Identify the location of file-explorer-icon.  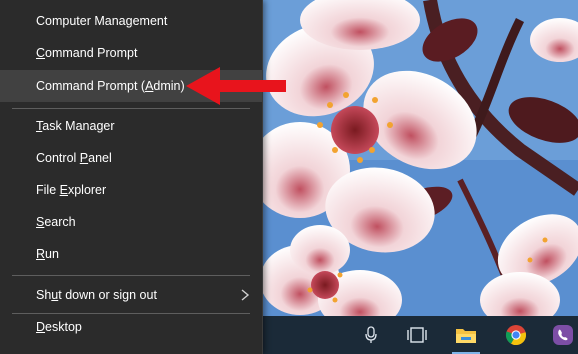
(466, 335).